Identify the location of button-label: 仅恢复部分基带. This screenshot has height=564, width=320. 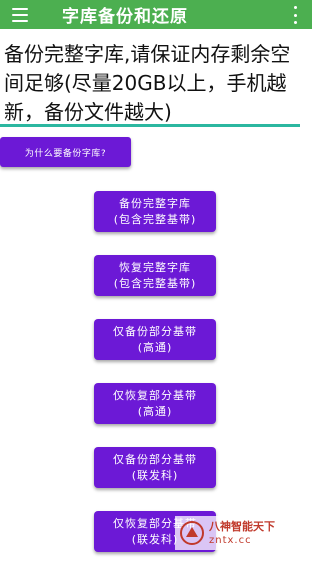
(155, 395).